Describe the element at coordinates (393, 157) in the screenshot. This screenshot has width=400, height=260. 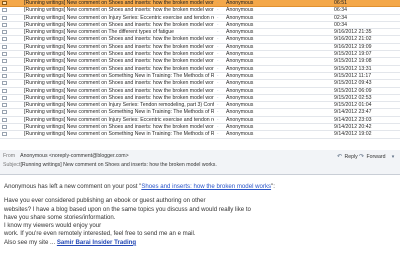
I see `more-actions-button: ▾` at that location.